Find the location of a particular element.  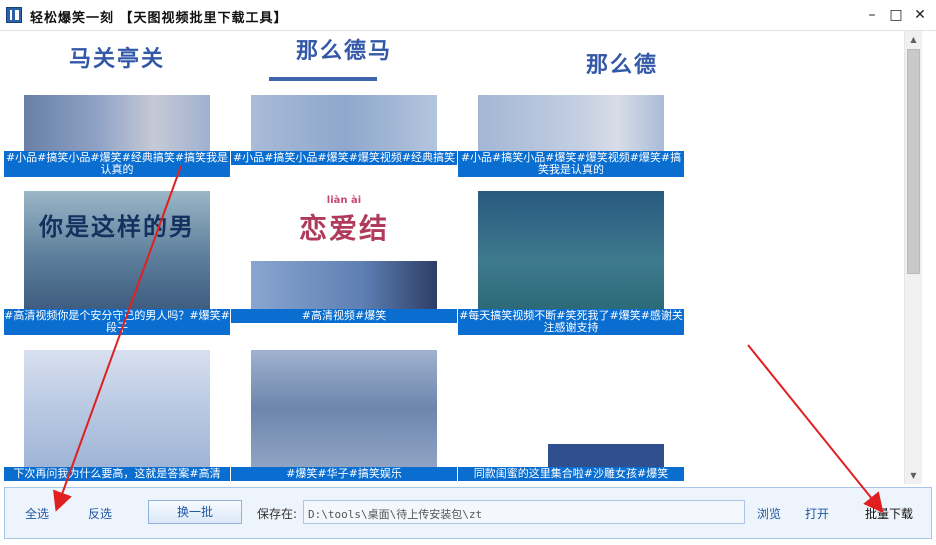

scroll-up-icon: ▲ is located at coordinates (913, 39).